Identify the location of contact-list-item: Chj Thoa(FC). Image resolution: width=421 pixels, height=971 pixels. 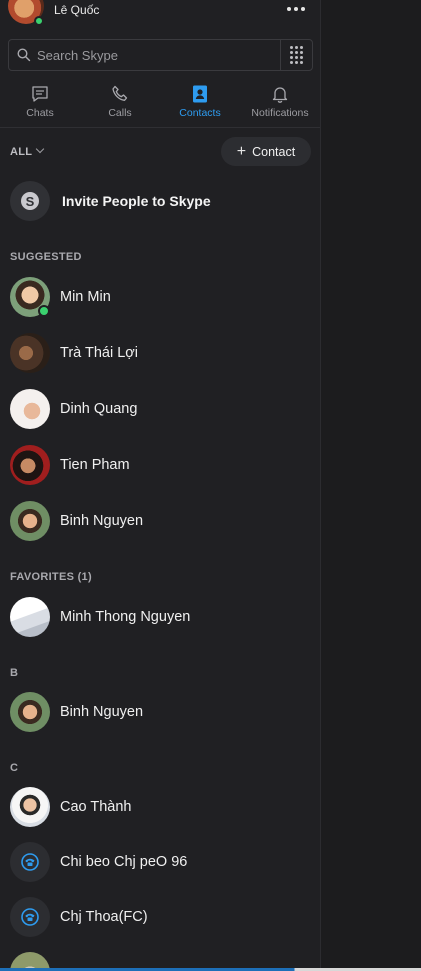
(160, 917).